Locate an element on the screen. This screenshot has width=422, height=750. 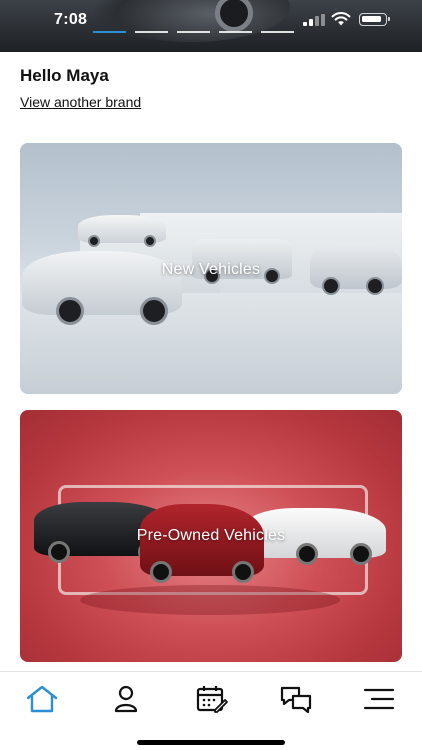
view-another-brand-link: View another brand is located at coordinates (80, 102).